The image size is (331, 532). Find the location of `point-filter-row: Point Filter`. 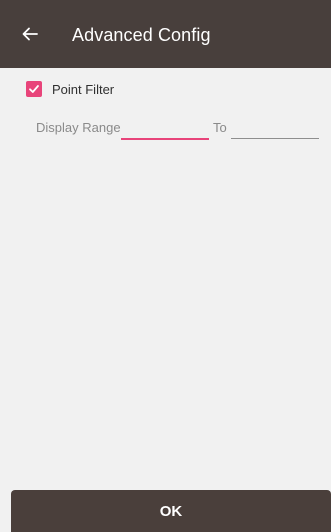

point-filter-row: Point Filter is located at coordinates (70, 89).